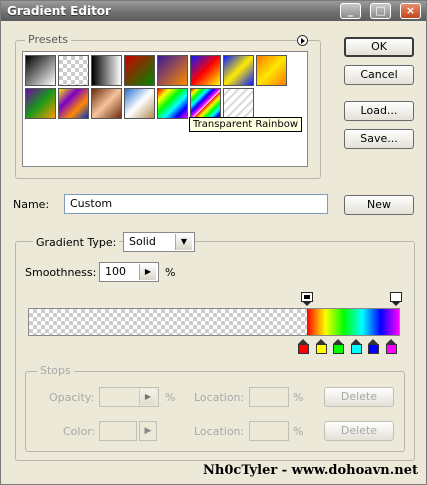 This screenshot has height=485, width=427. What do you see at coordinates (118, 431) in the screenshot?
I see `color-swatch-field` at bounding box center [118, 431].